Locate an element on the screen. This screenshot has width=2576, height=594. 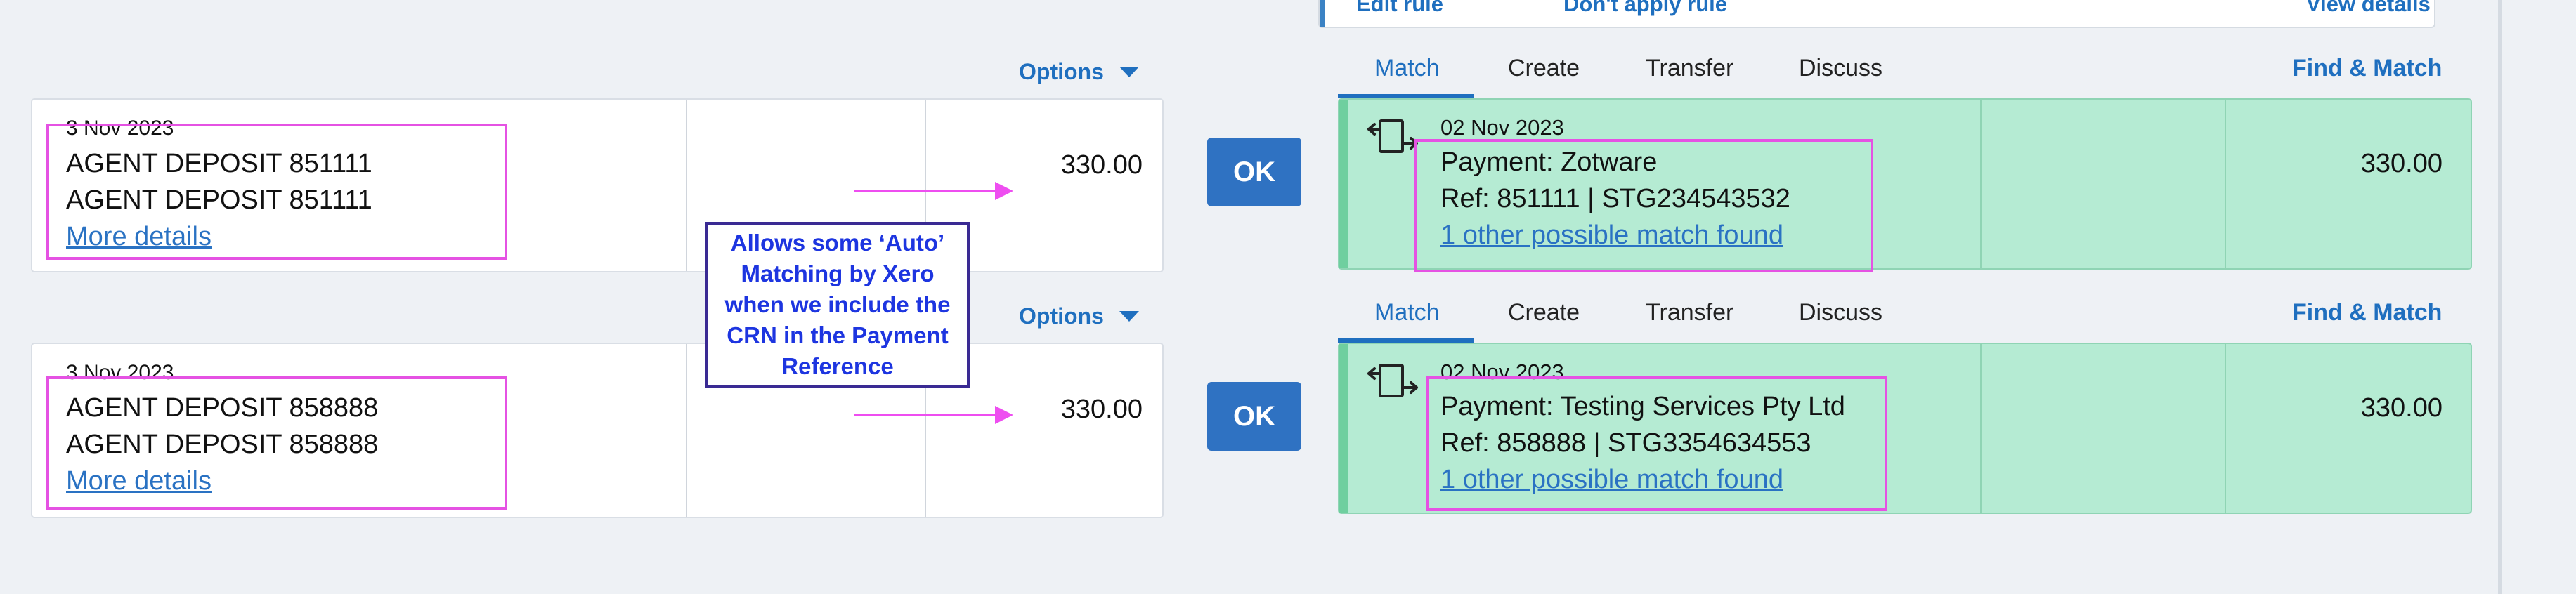
rule-bar: Edit rule Don't apply rule View details is located at coordinates (1876, 14).